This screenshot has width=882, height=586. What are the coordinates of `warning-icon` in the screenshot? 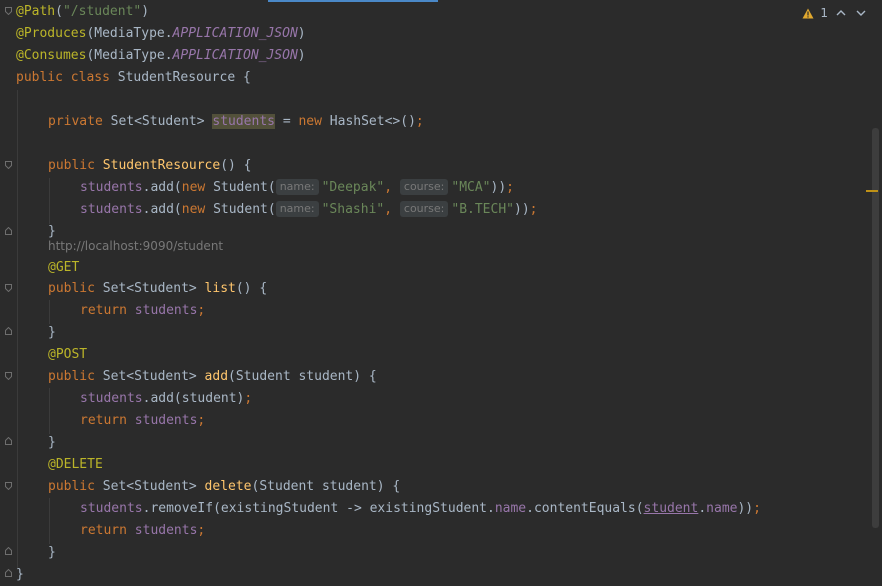 It's located at (808, 13).